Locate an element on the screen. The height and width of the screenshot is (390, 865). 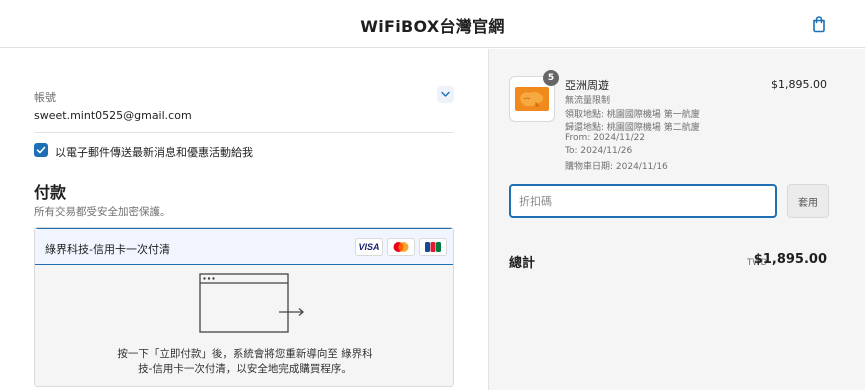
product-detail: 領取地點: 桃園國際機場 第一航廈 is located at coordinates (632, 115).